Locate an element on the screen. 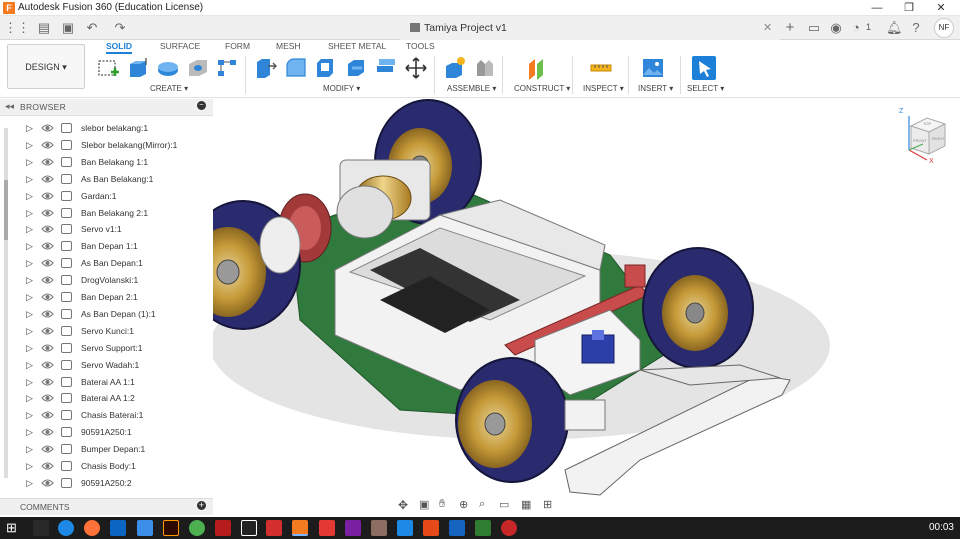 The height and width of the screenshot is (539, 960). visual-studio-icon is located at coordinates (353, 528).